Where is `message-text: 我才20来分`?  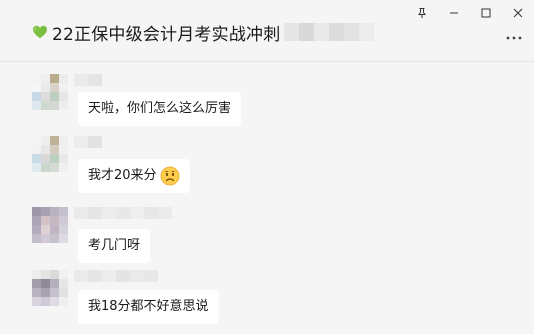
message-text: 我才20来分 is located at coordinates (122, 175).